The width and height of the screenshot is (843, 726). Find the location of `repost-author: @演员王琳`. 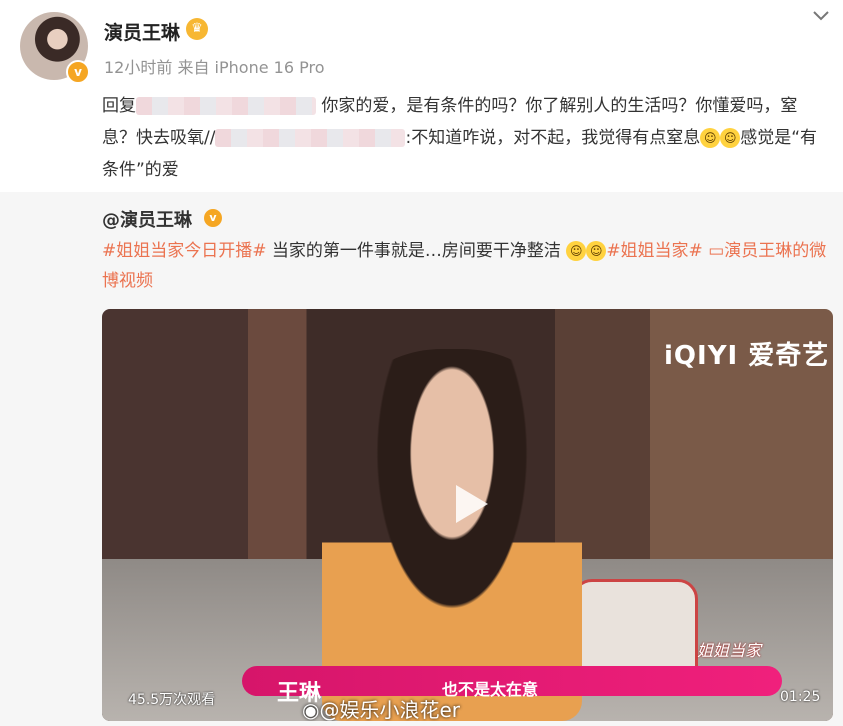

repost-author: @演员王琳 is located at coordinates (147, 219).